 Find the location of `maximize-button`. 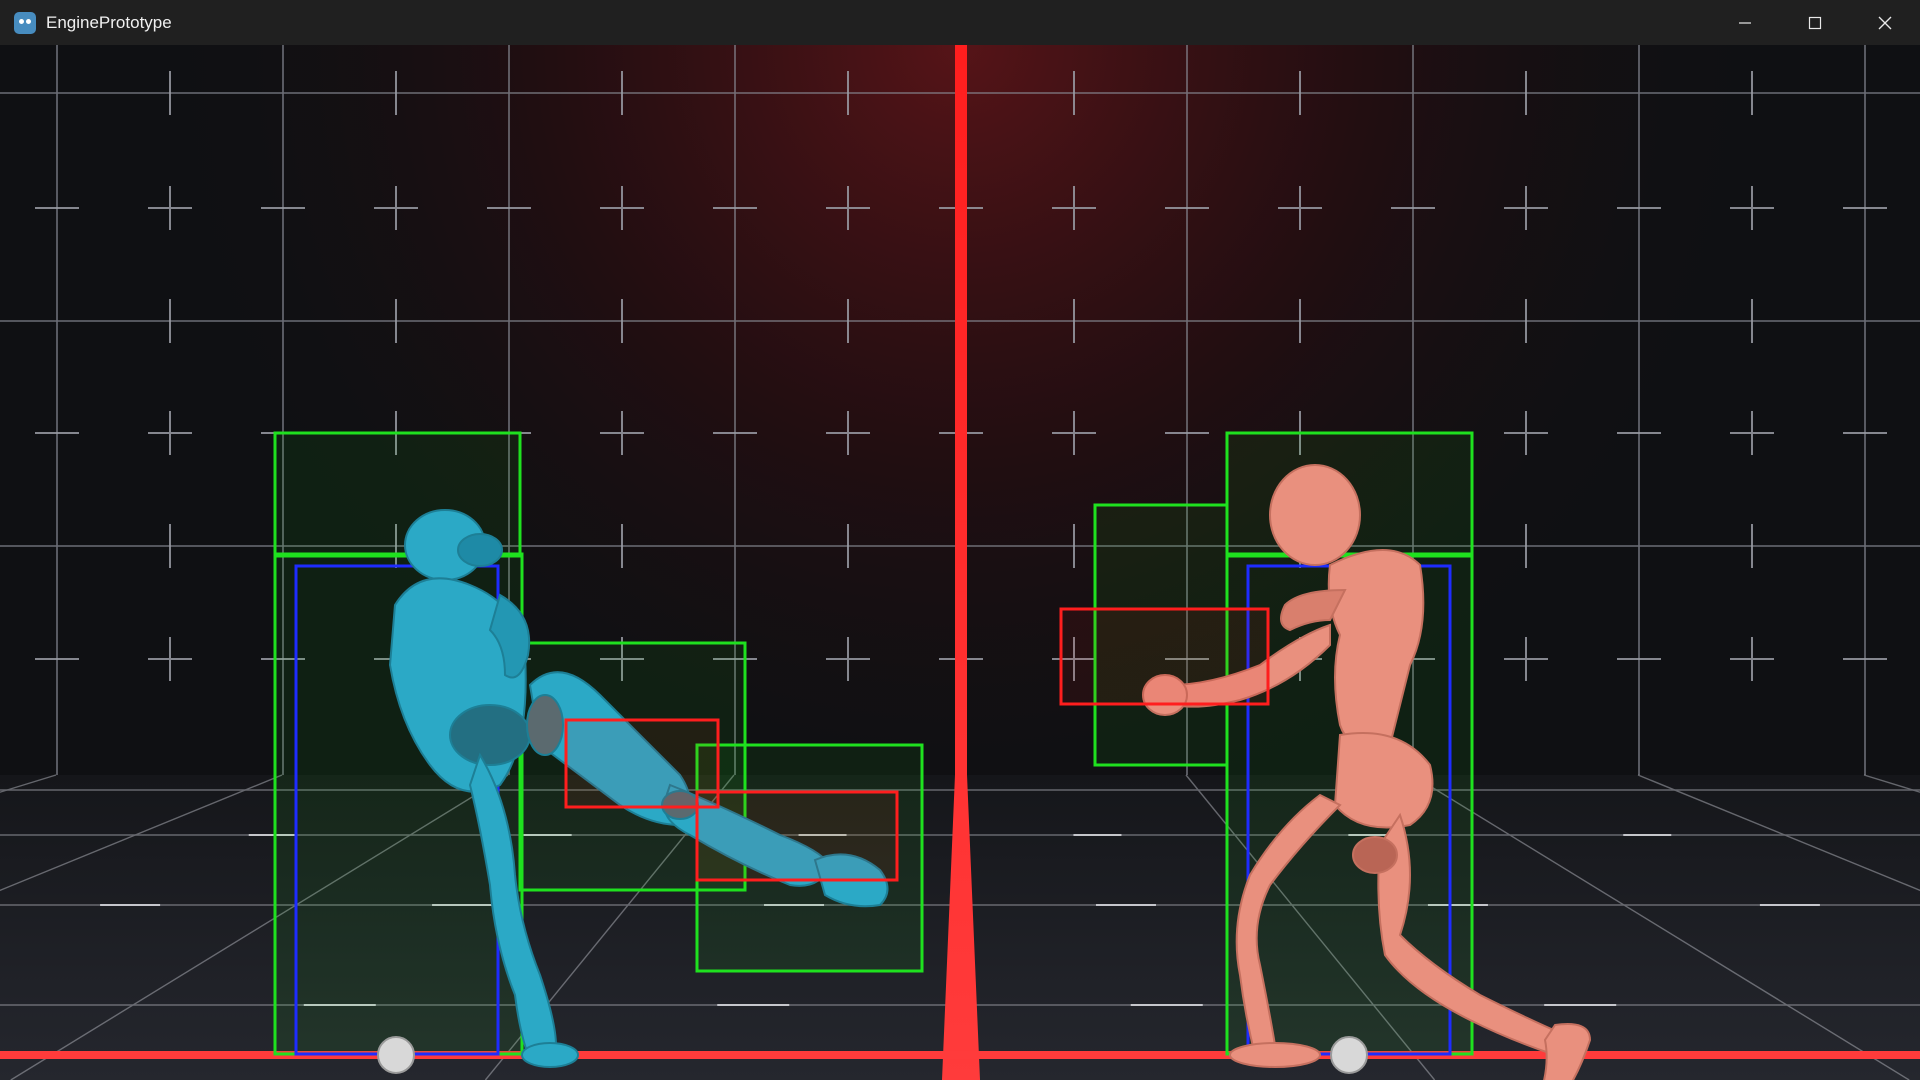

maximize-button is located at coordinates (1815, 22).